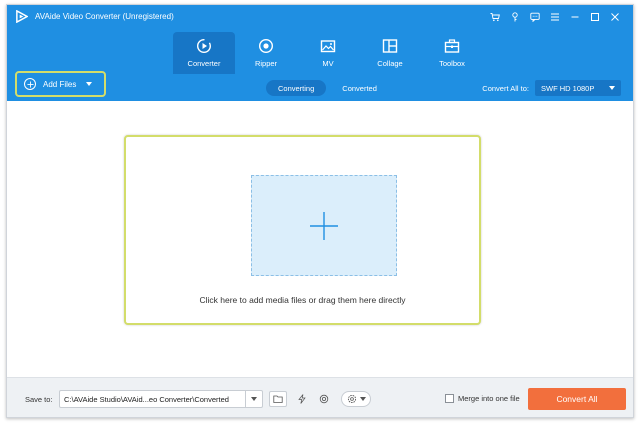  What do you see at coordinates (390, 46) in the screenshot?
I see `collage-icon` at bounding box center [390, 46].